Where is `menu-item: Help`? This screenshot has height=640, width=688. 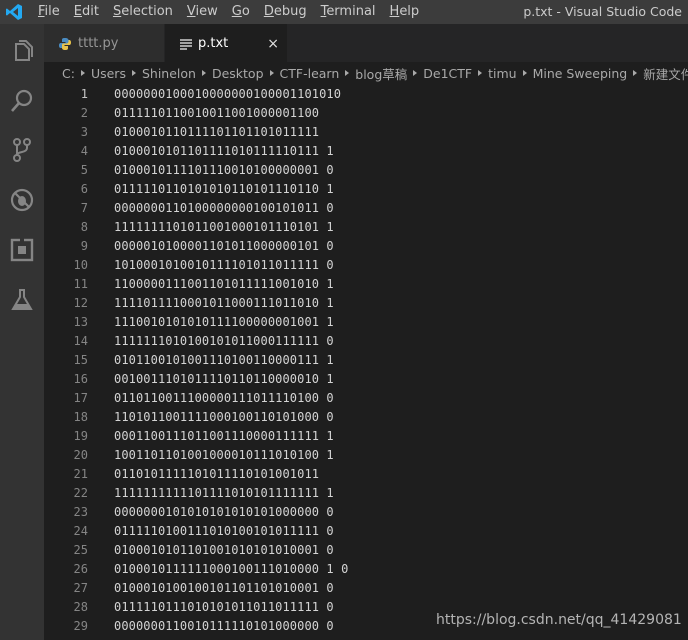
menu-item: Help is located at coordinates (405, 12).